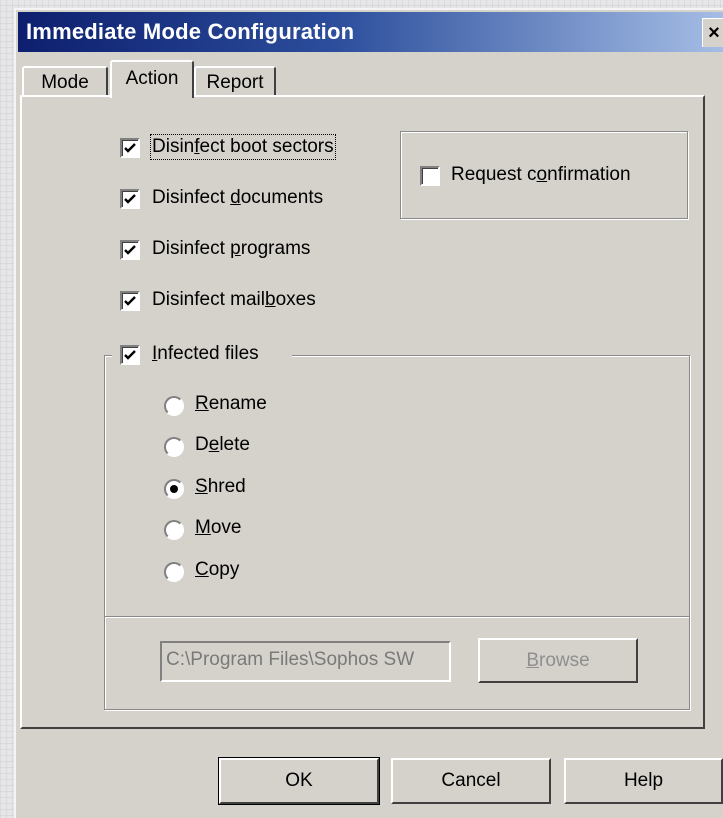  Describe the element at coordinates (174, 447) in the screenshot. I see `delete-radio` at that location.